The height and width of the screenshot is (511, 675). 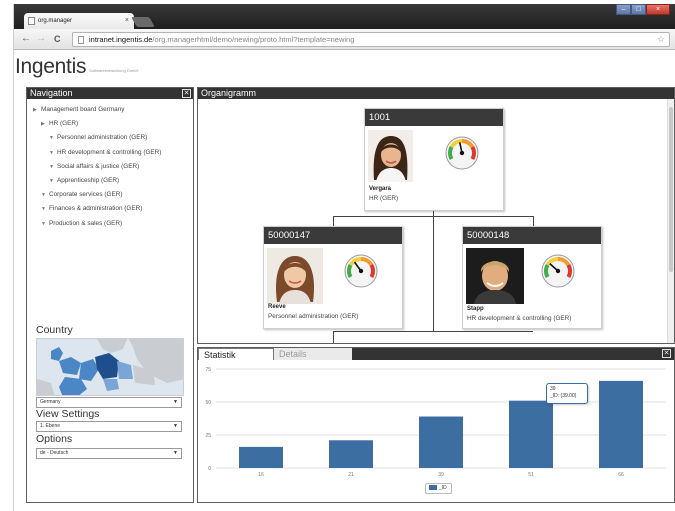 I want to click on chart-legend: _ID, so click(x=438, y=488).